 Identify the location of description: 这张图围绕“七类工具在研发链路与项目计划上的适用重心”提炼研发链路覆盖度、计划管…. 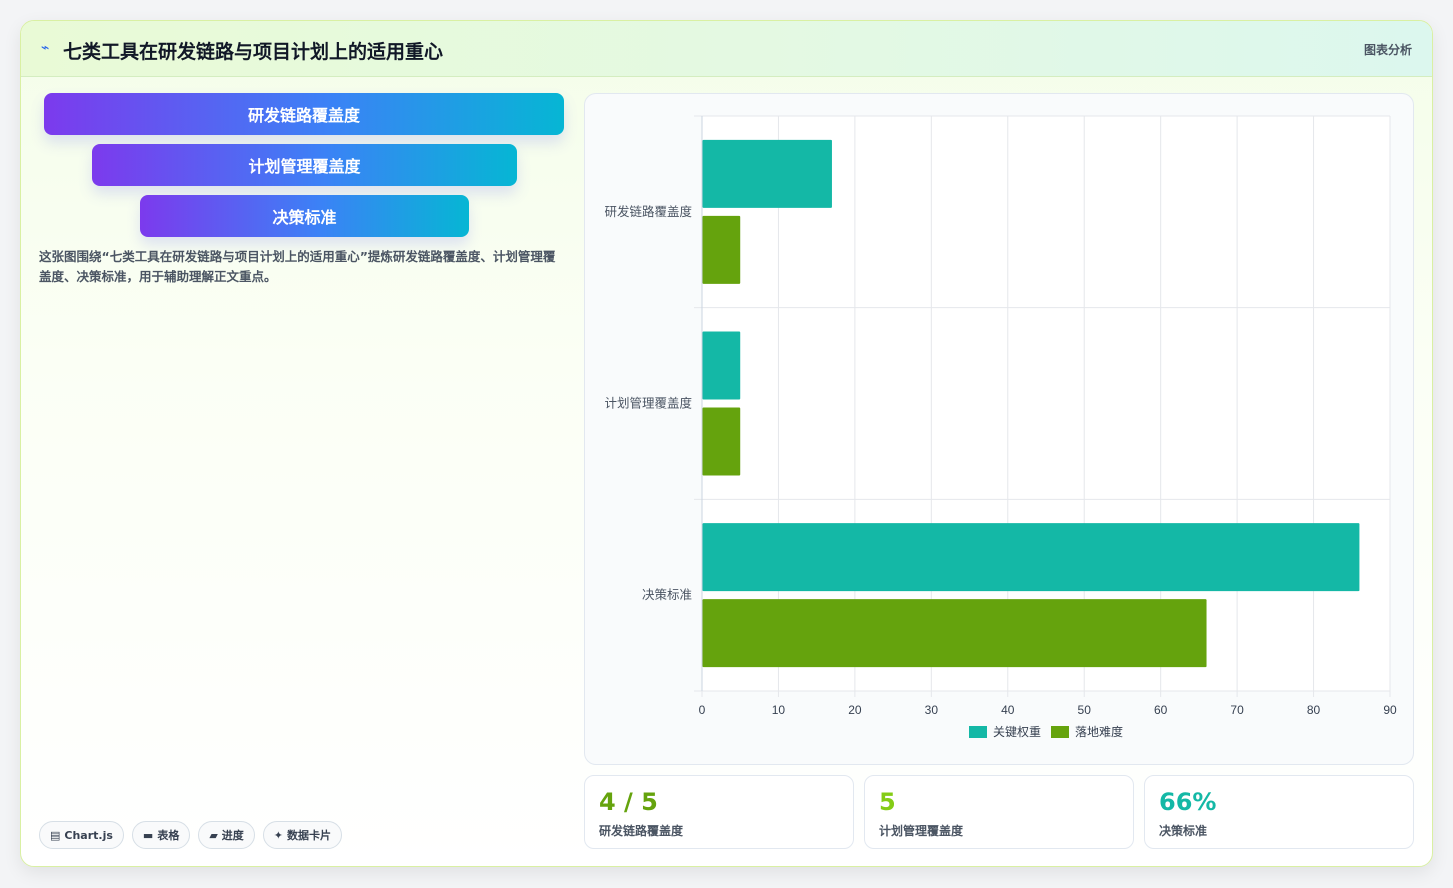
(297, 266).